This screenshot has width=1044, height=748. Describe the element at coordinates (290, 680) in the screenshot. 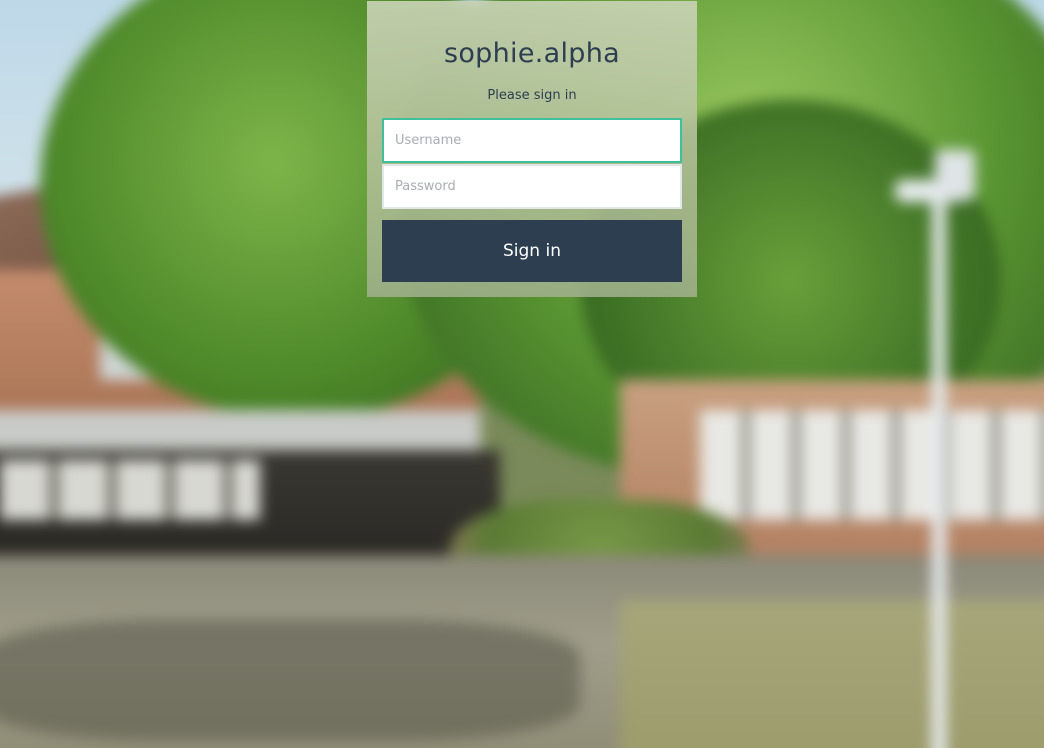

I see `tree-shadow` at that location.